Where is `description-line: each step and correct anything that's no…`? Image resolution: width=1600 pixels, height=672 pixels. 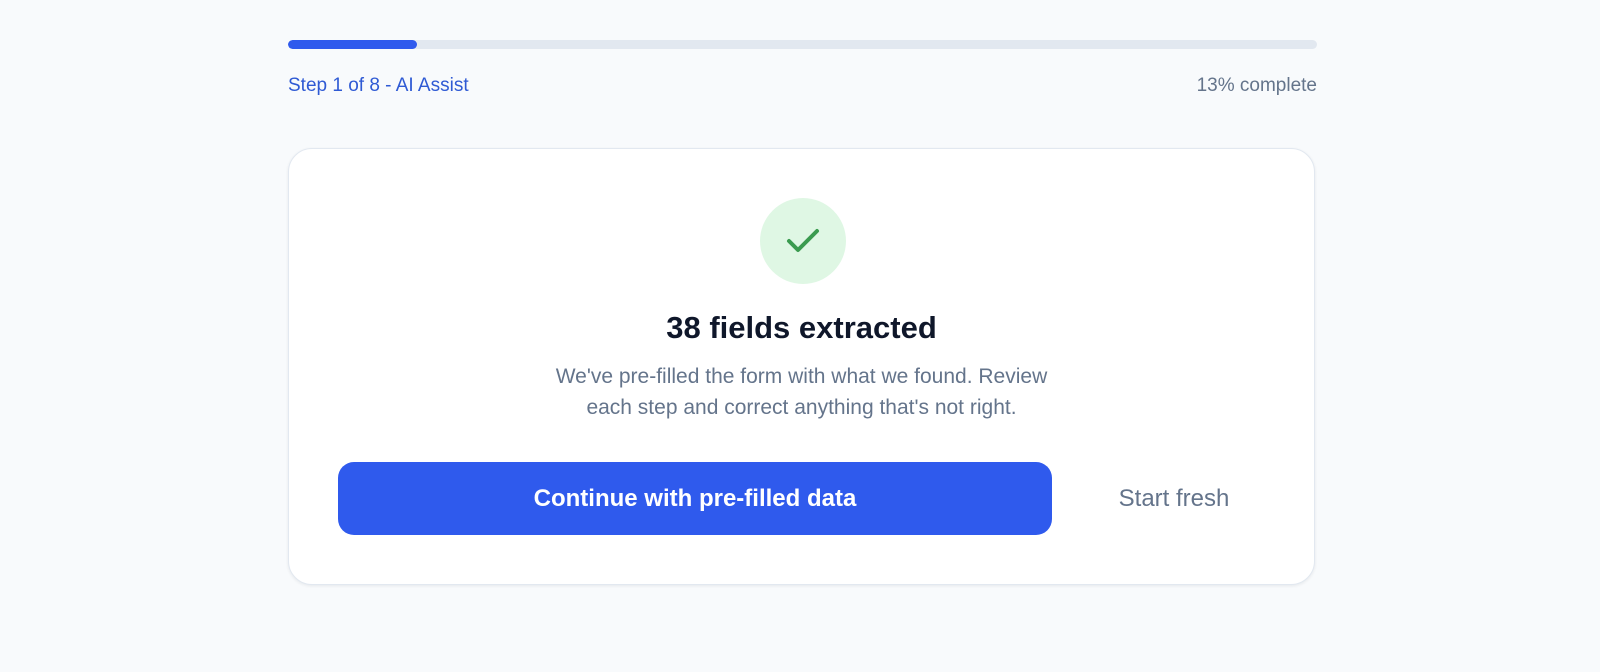
description-line: each step and correct anything that's no… is located at coordinates (801, 407).